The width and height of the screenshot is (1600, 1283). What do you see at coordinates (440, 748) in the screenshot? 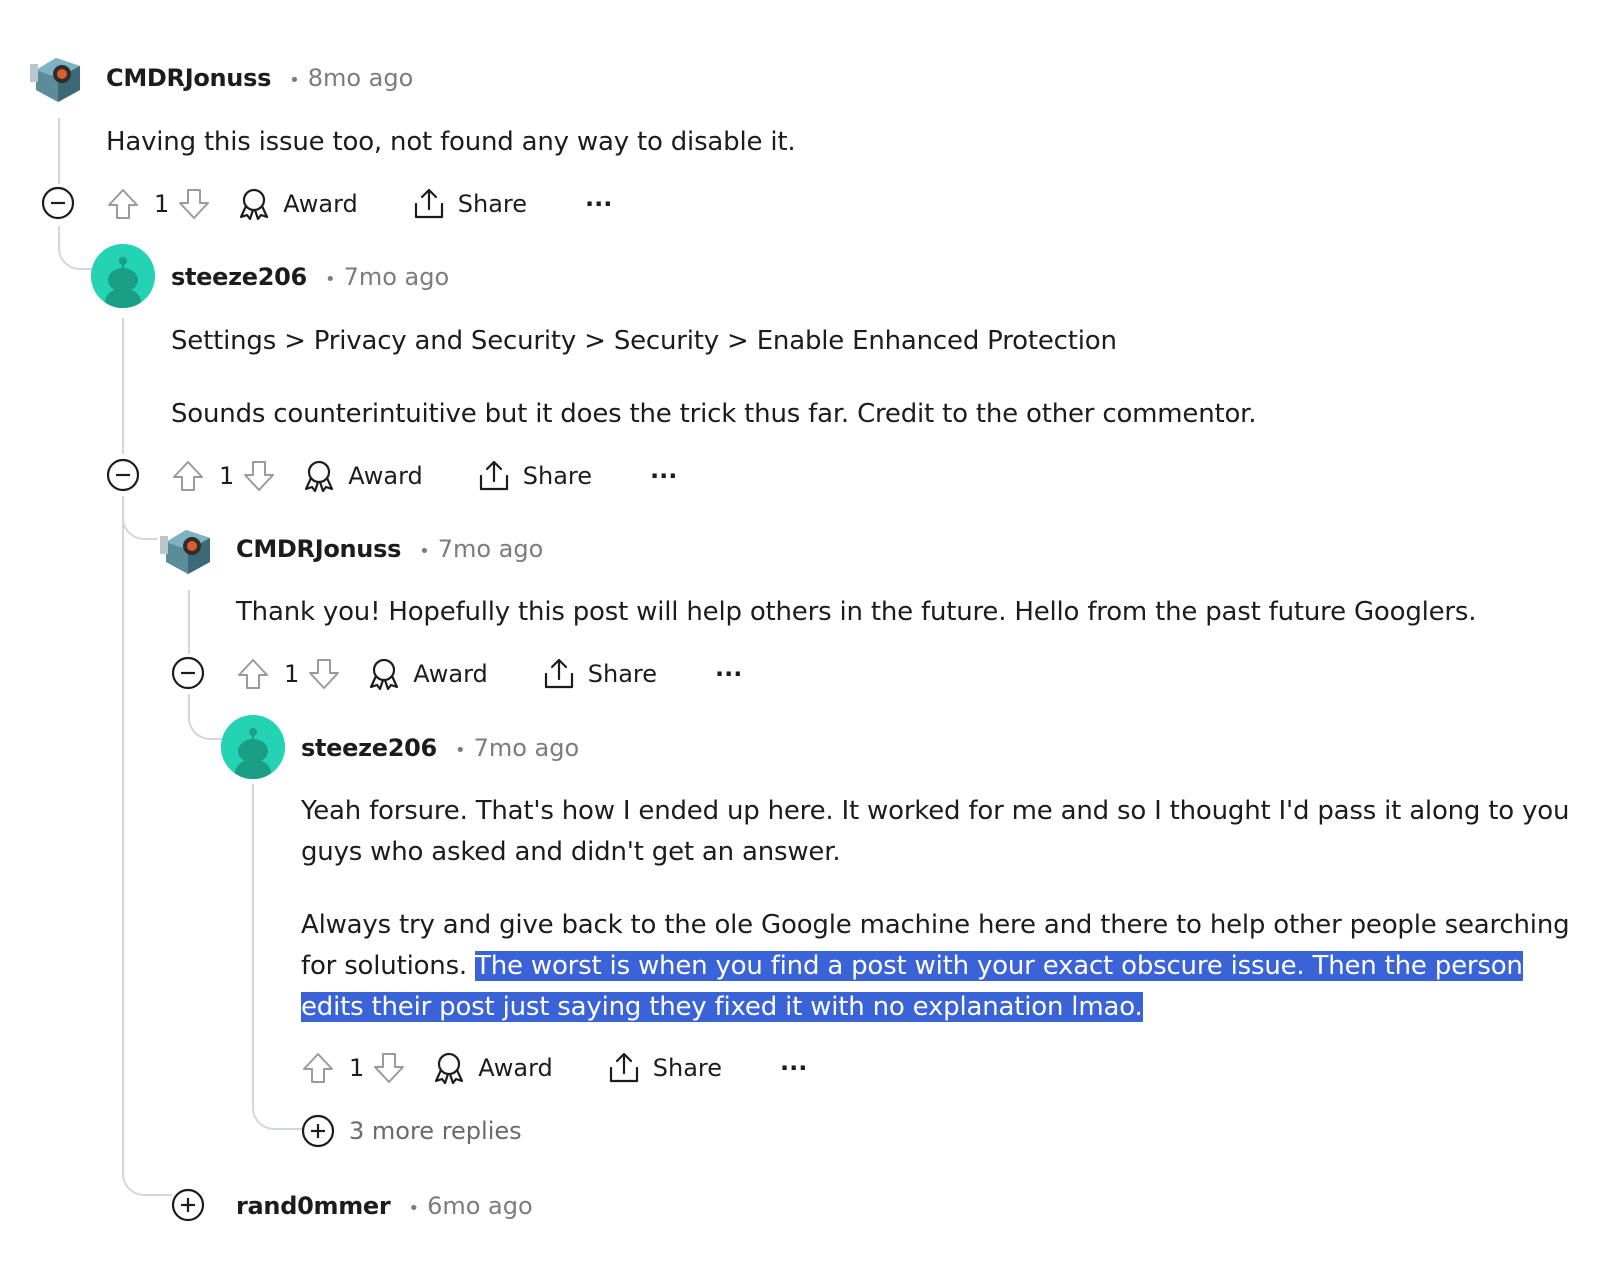
I see `comment-meta: steeze206 • 7mo ago` at bounding box center [440, 748].